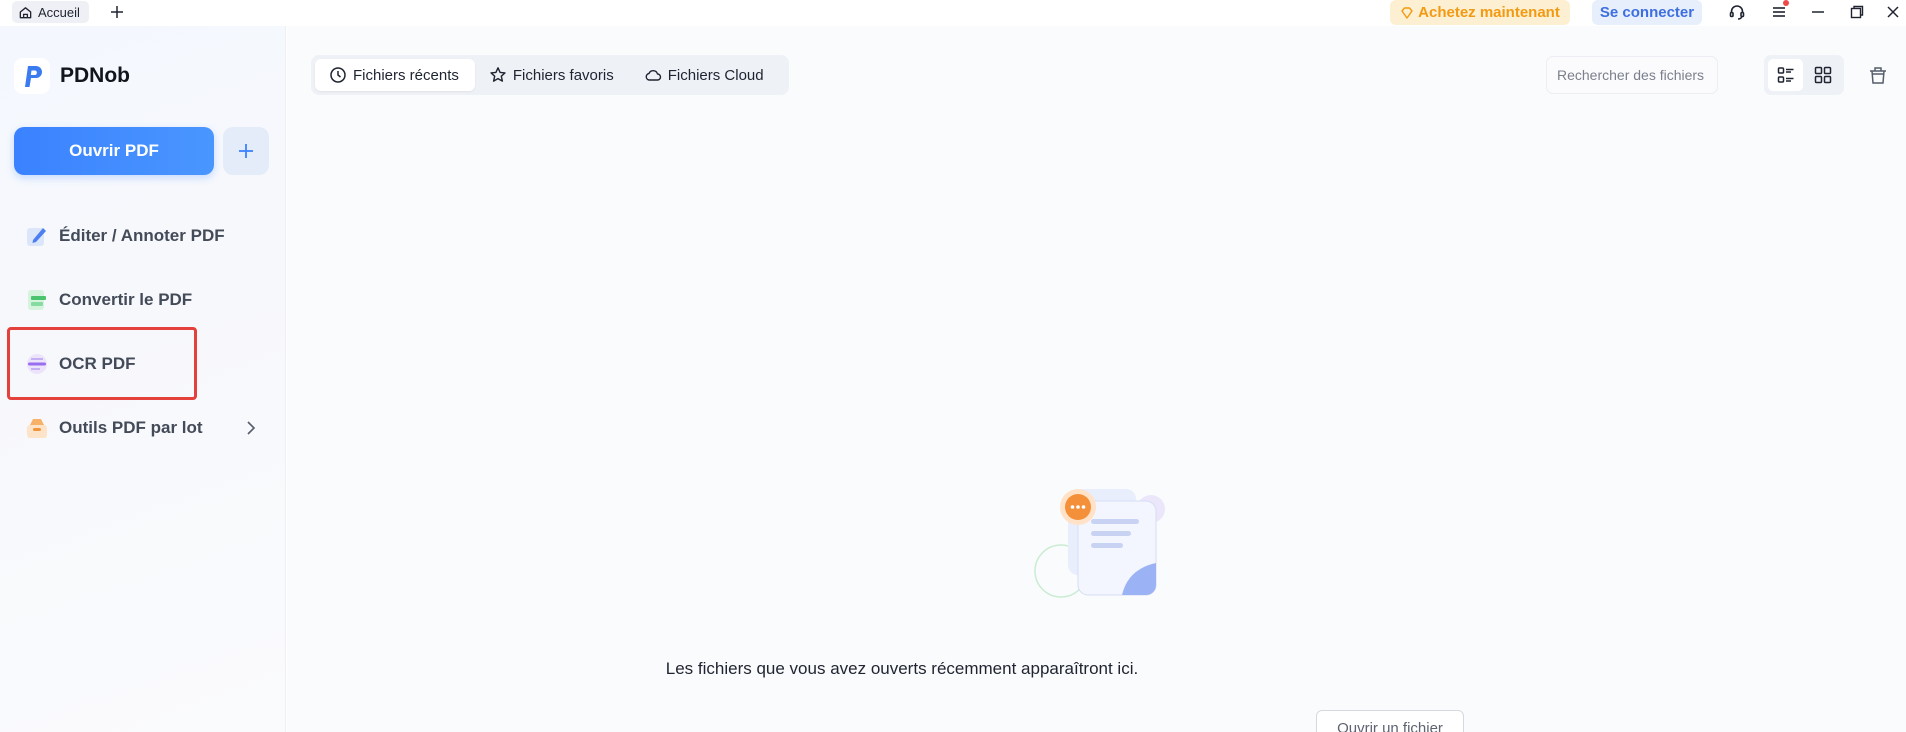 The image size is (1906, 732). What do you see at coordinates (1878, 75) in the screenshot?
I see `trash-icon` at bounding box center [1878, 75].